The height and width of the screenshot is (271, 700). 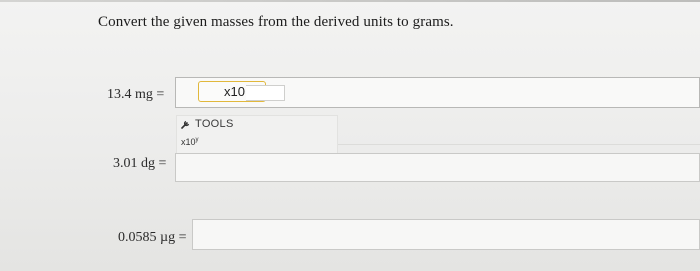 What do you see at coordinates (140, 163) in the screenshot?
I see `row-label-dg: 3.01 dg =` at bounding box center [140, 163].